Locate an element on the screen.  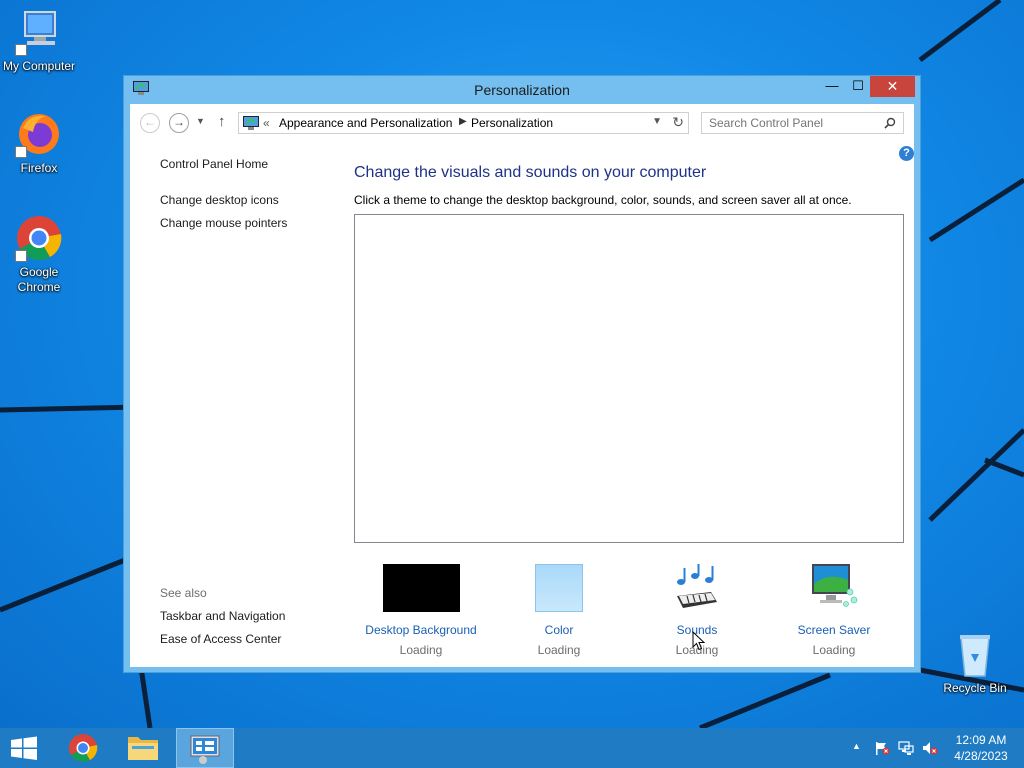
desktop-icon-google-chrome: Google Chrome is located at coordinates (39, 254).